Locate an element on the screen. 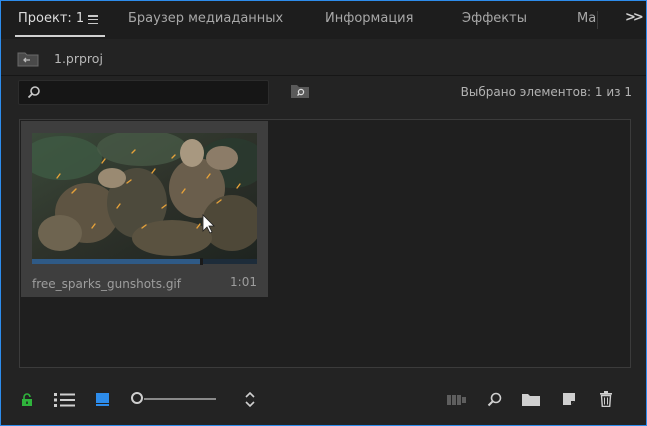  tab-media-browser: Браузер медиаданных is located at coordinates (205, 18).